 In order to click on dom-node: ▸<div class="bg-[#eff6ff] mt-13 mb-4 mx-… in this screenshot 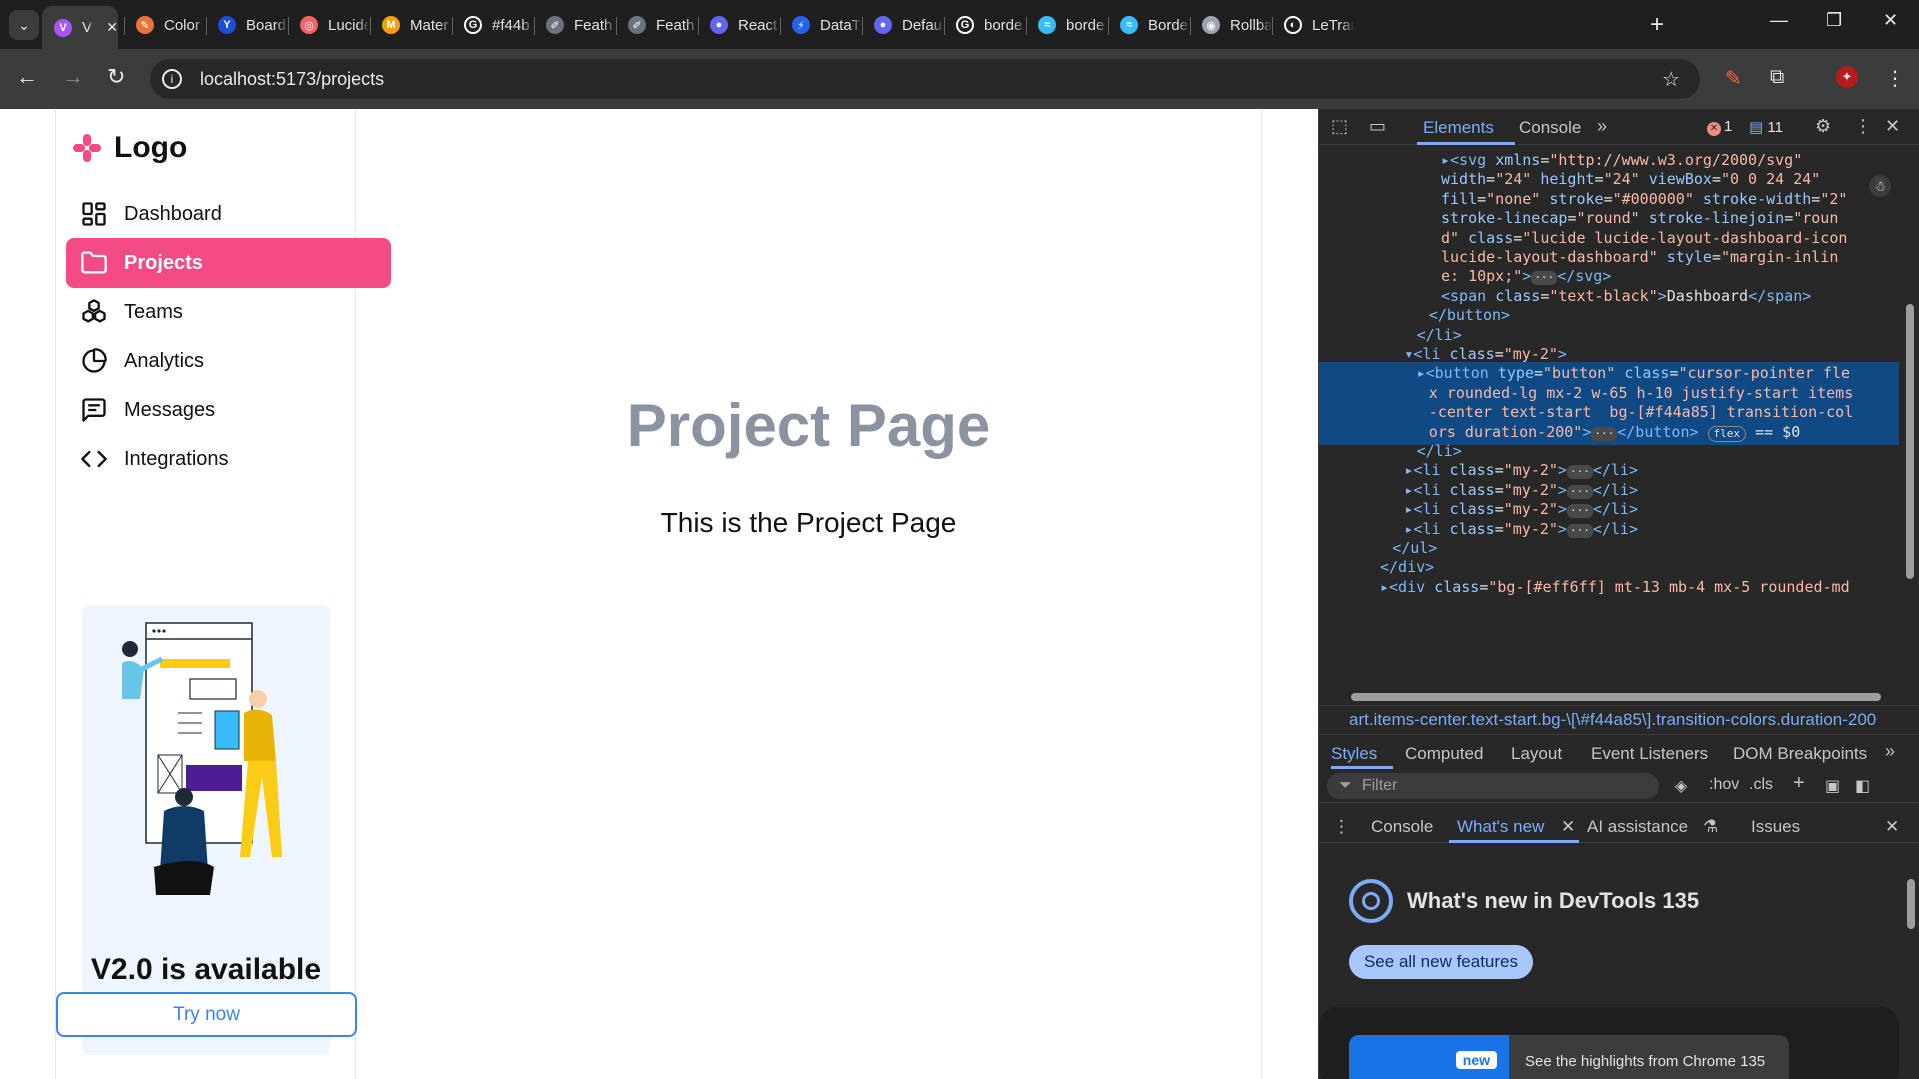, I will do `click(1609, 588)`.